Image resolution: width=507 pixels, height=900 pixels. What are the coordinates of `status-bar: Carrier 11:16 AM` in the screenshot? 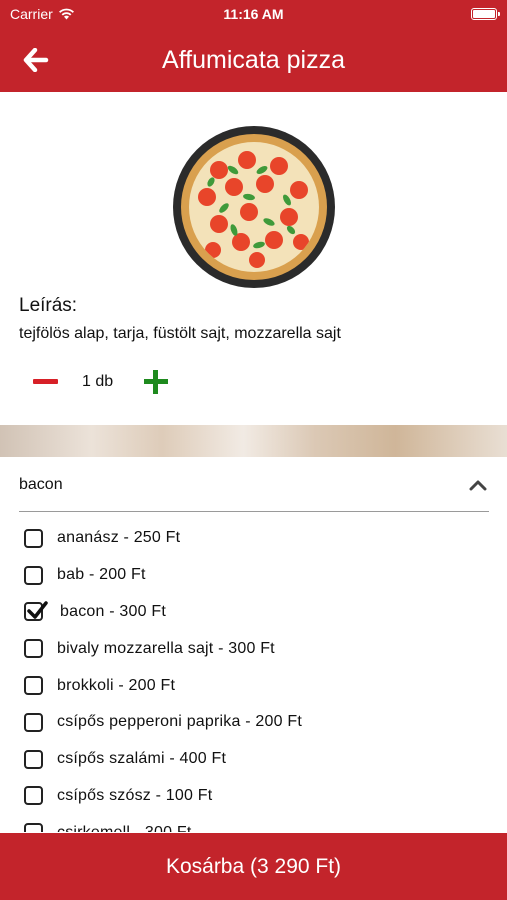 It's located at (253, 14).